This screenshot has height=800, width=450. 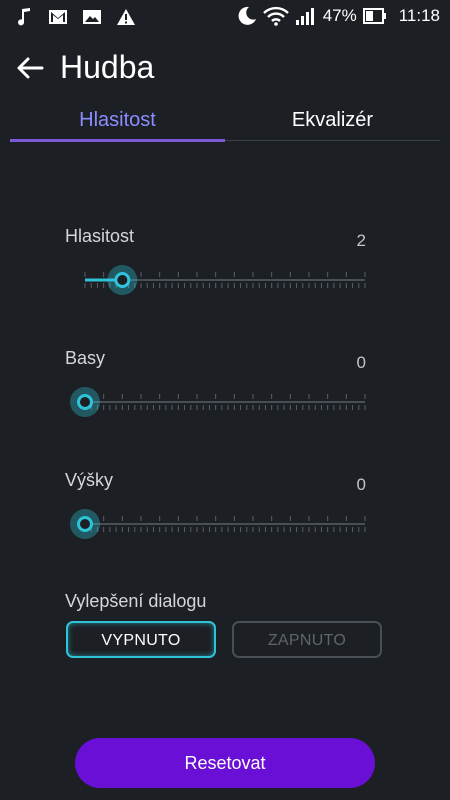 I want to click on page-title: Hudba, so click(x=107, y=67).